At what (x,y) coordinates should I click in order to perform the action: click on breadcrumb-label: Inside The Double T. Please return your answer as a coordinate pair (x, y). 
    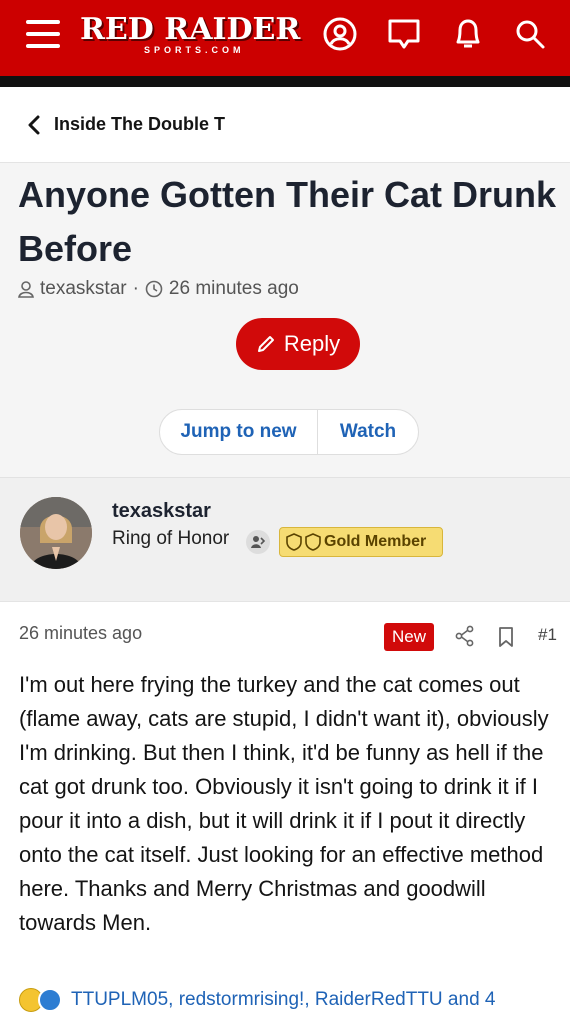
    Looking at the image, I should click on (140, 124).